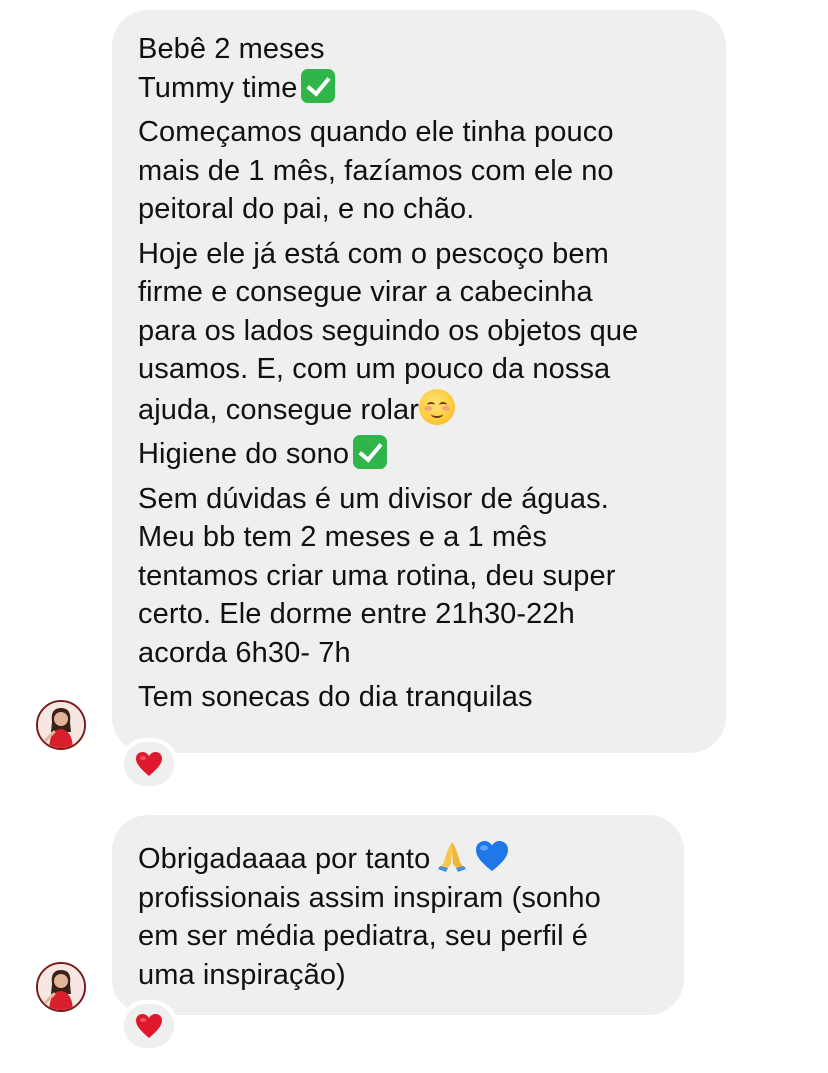  Describe the element at coordinates (231, 49) in the screenshot. I see `message-line: Bebê 2 meses` at that location.